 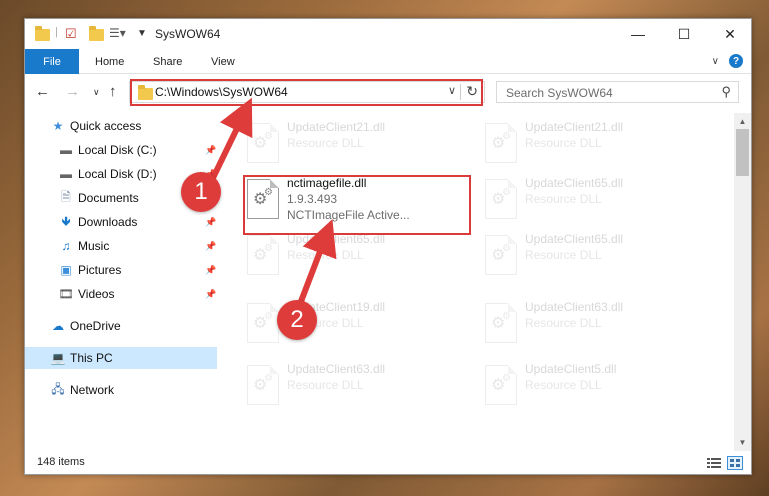 I want to click on close-button: ✕, so click(x=730, y=34).